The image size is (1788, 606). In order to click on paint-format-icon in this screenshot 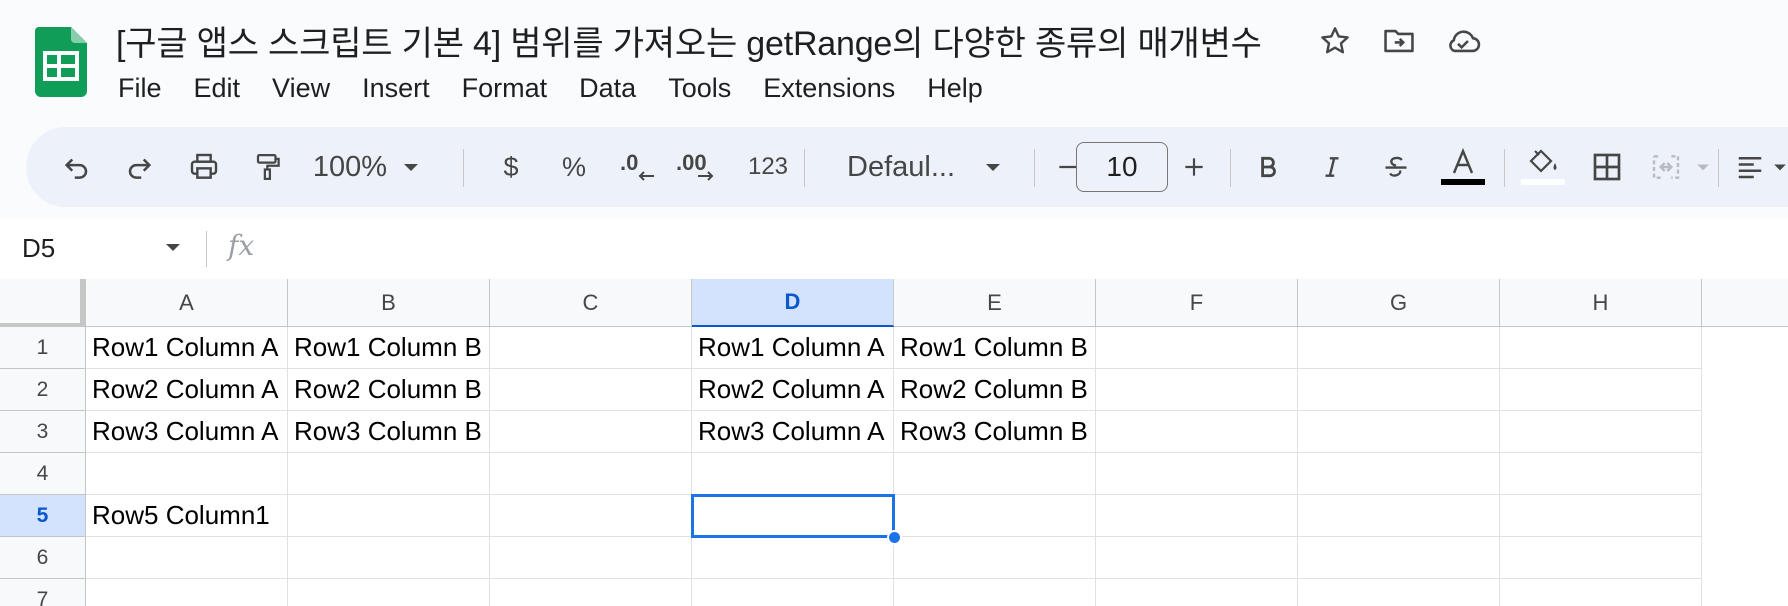, I will do `click(268, 167)`.